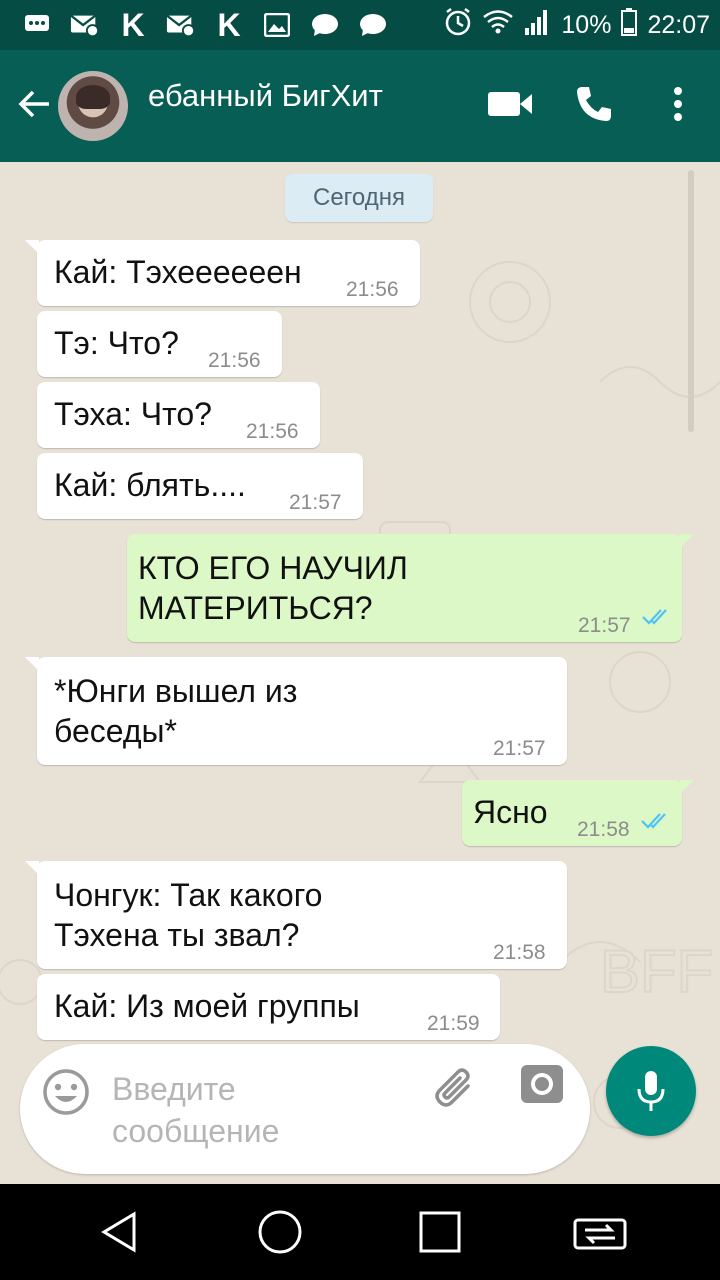 The height and width of the screenshot is (1280, 720). Describe the element at coordinates (691, 301) in the screenshot. I see `scrollbar` at that location.